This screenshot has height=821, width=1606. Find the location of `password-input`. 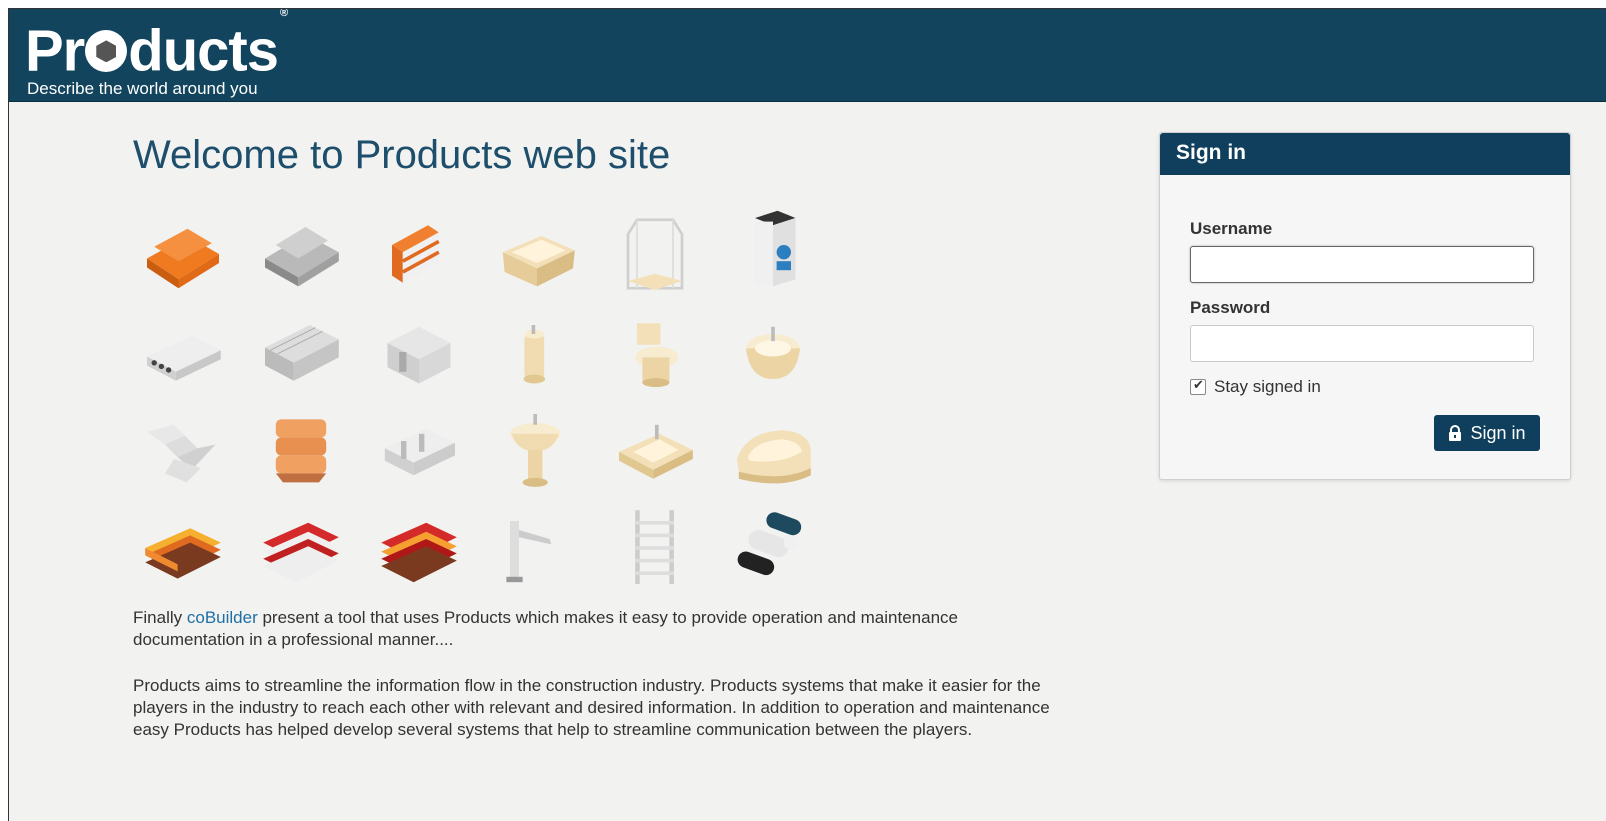

password-input is located at coordinates (1362, 343).